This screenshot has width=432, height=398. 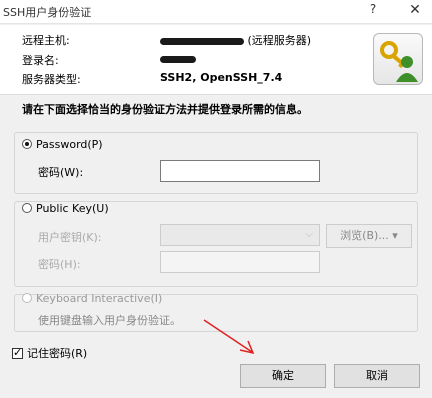 What do you see at coordinates (27, 144) in the screenshot?
I see `radio-selected-icon` at bounding box center [27, 144].